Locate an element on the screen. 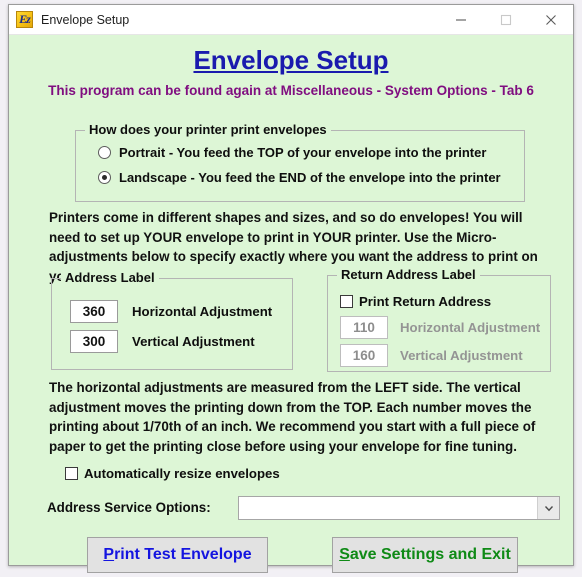  radio-landscape-icon is located at coordinates (104, 177).